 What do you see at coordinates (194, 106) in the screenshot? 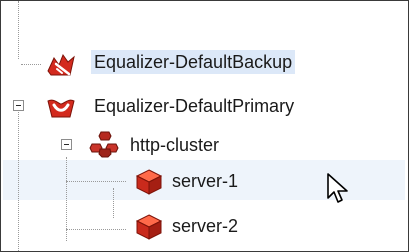
I see `tree-item-label: Equalizer-DefaultPrimary` at bounding box center [194, 106].